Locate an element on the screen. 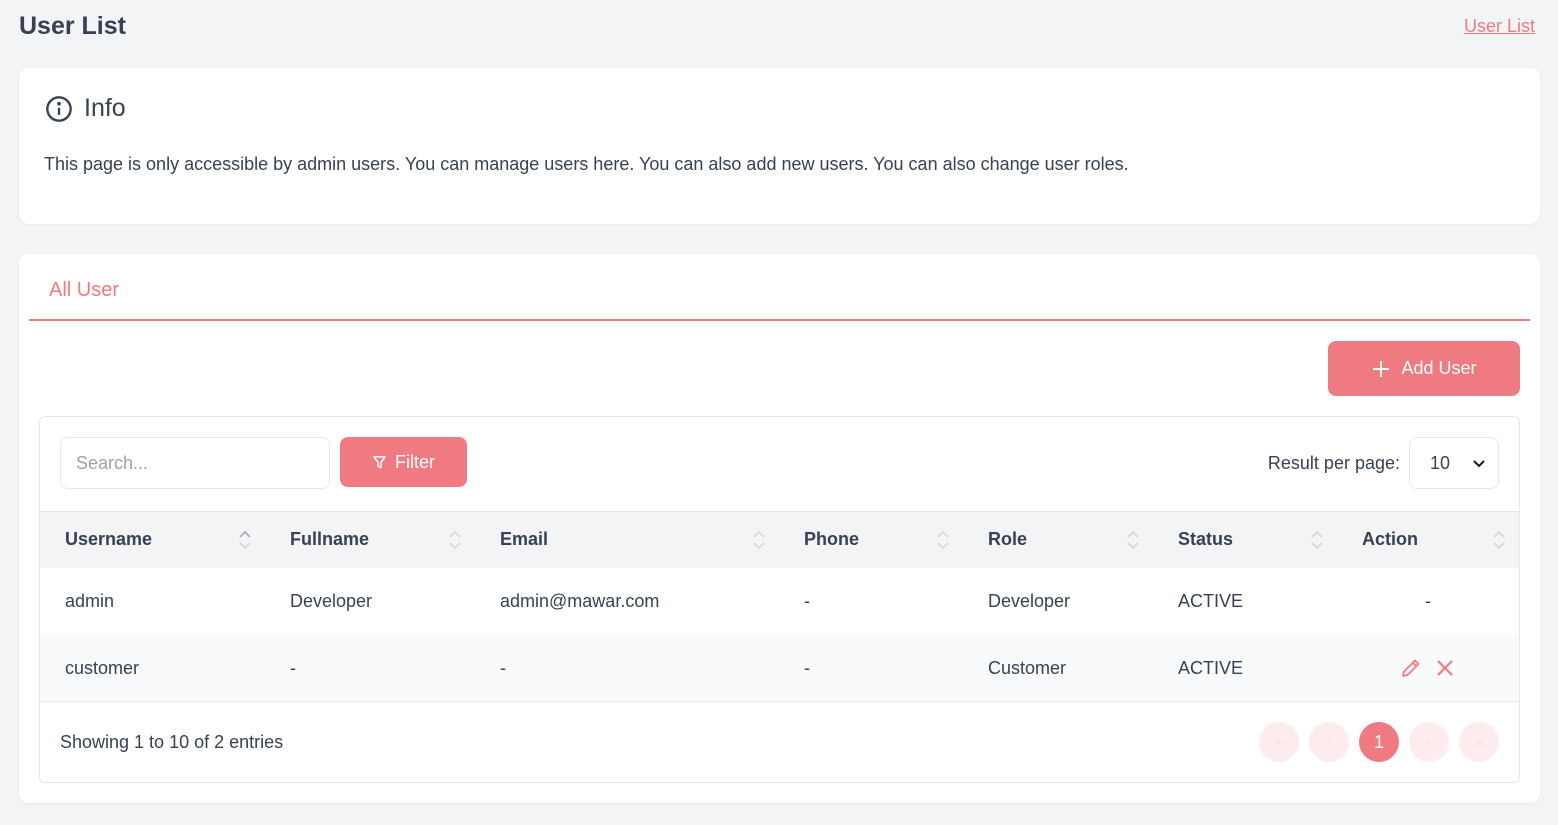  row-actions is located at coordinates (1428, 668).